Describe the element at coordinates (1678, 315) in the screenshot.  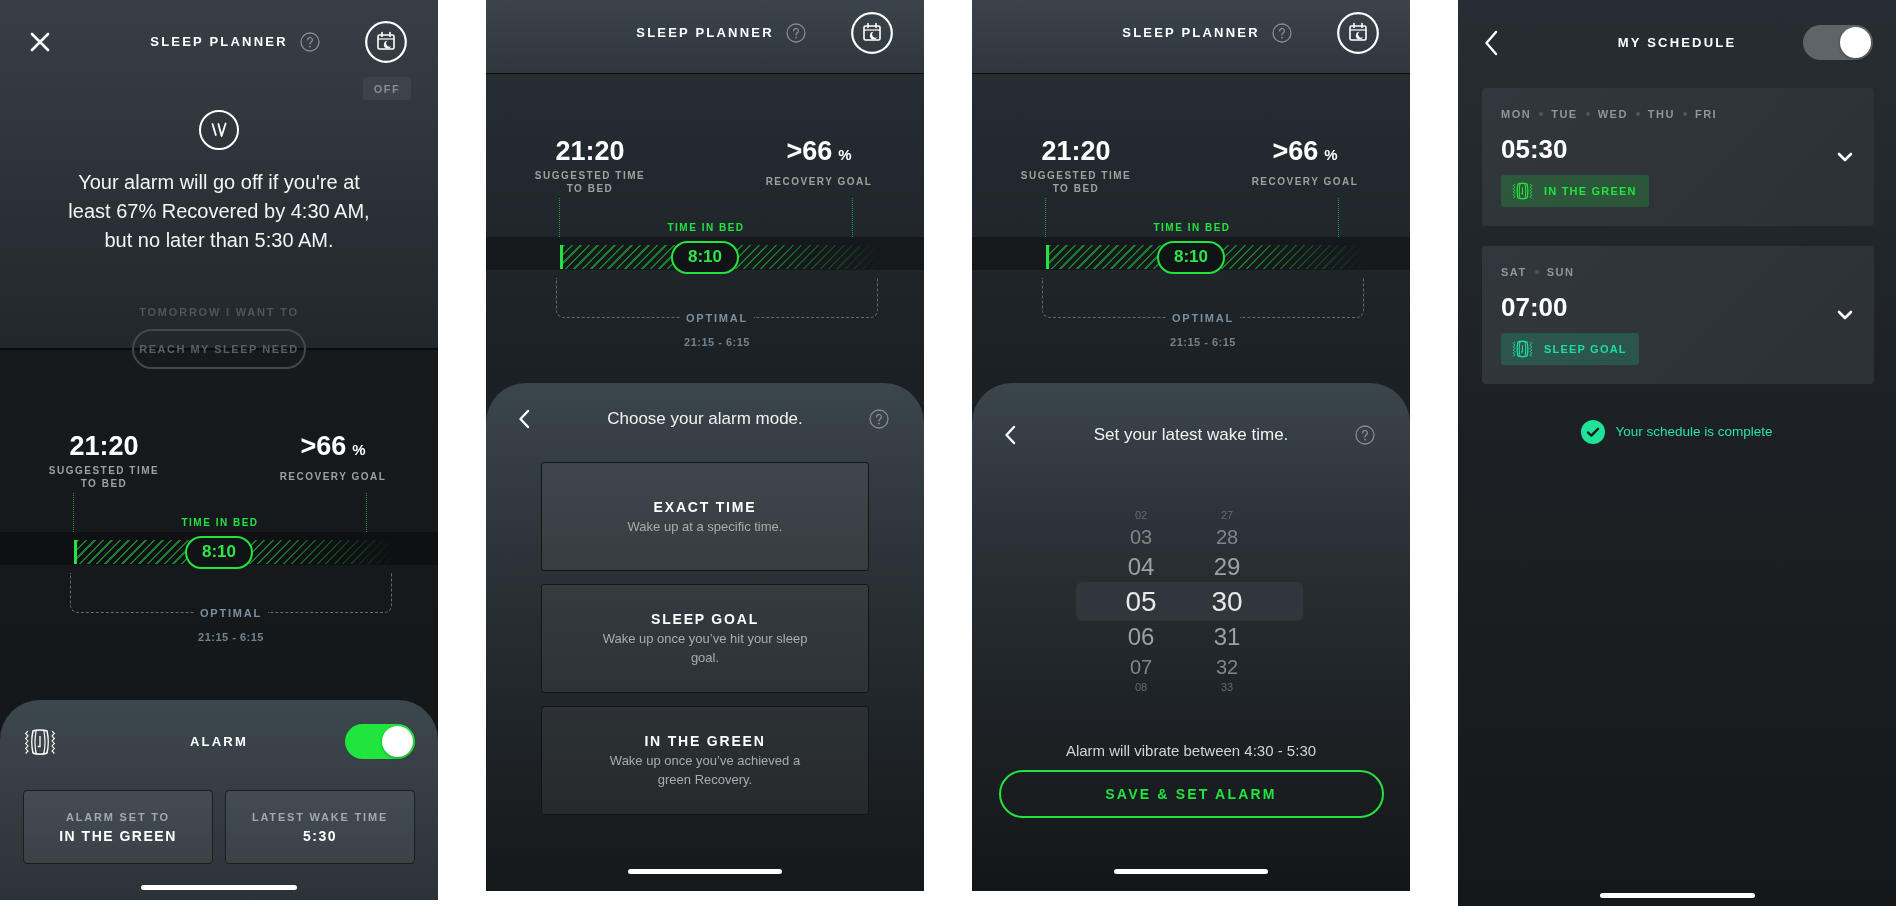
I see `schedule-card: SAT SUN 07:00 SLEEP GOAL` at that location.